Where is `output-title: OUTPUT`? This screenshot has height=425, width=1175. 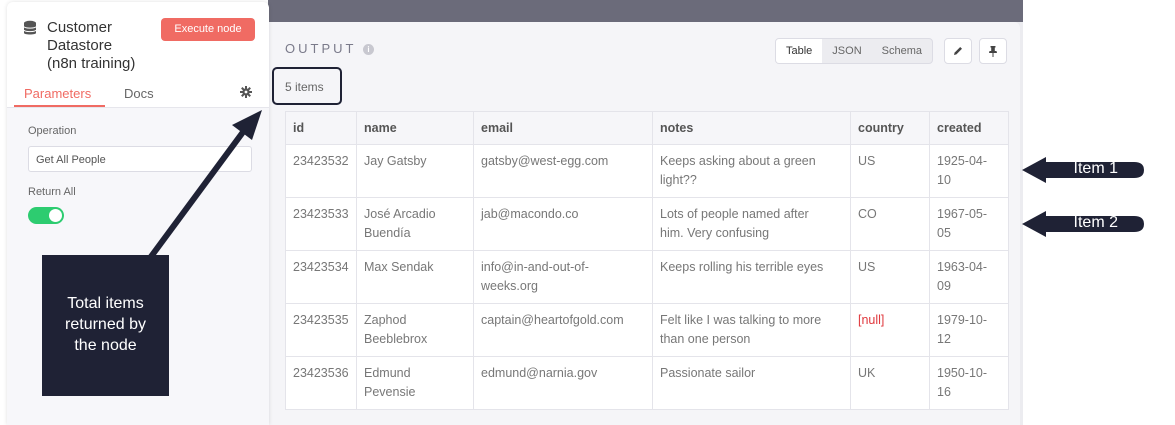
output-title: OUTPUT is located at coordinates (321, 48).